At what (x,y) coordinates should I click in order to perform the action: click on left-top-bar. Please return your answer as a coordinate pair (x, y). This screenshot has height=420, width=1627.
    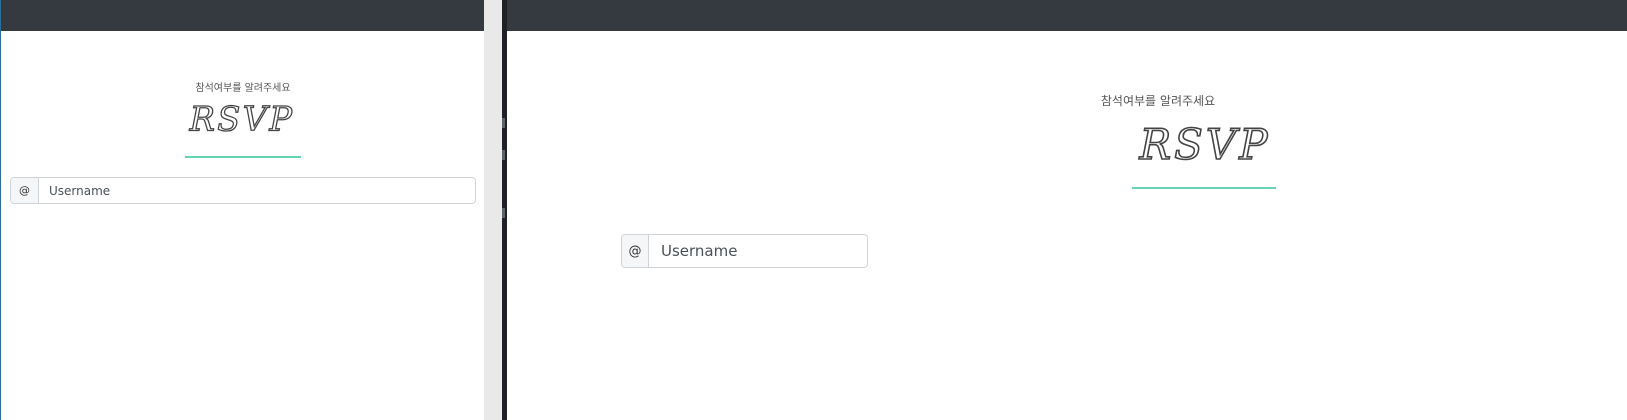
    Looking at the image, I should click on (242, 15).